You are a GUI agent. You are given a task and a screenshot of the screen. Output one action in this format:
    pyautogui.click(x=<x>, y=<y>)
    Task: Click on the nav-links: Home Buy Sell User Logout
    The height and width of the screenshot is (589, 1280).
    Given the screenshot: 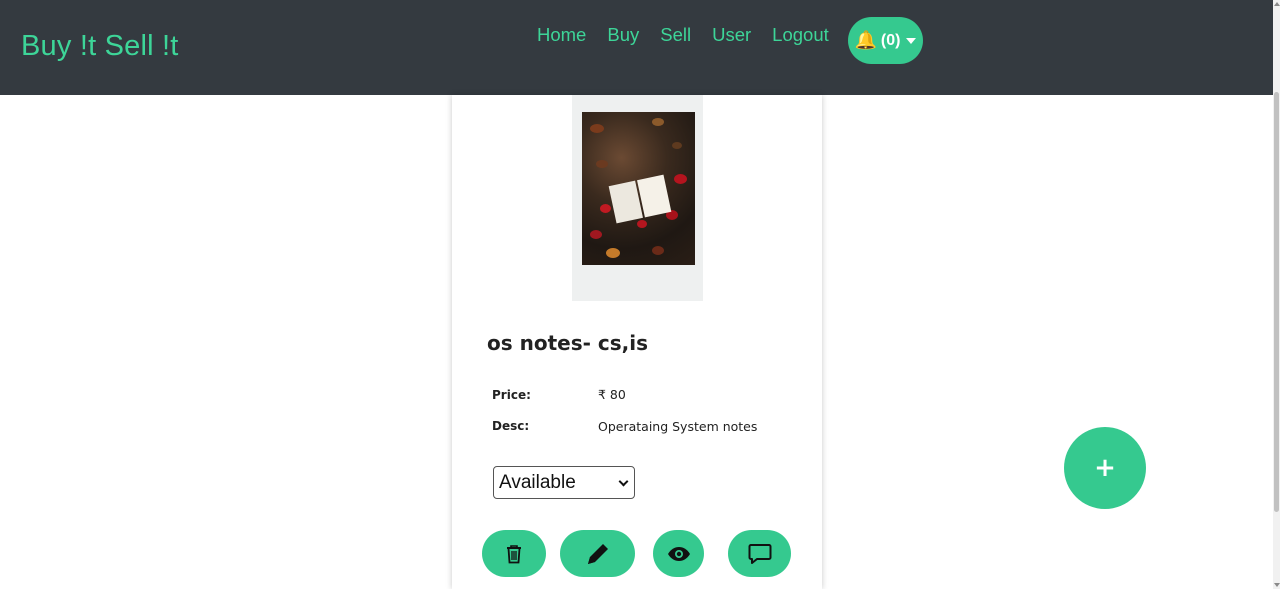 What is the action you would take?
    pyautogui.click(x=683, y=35)
    